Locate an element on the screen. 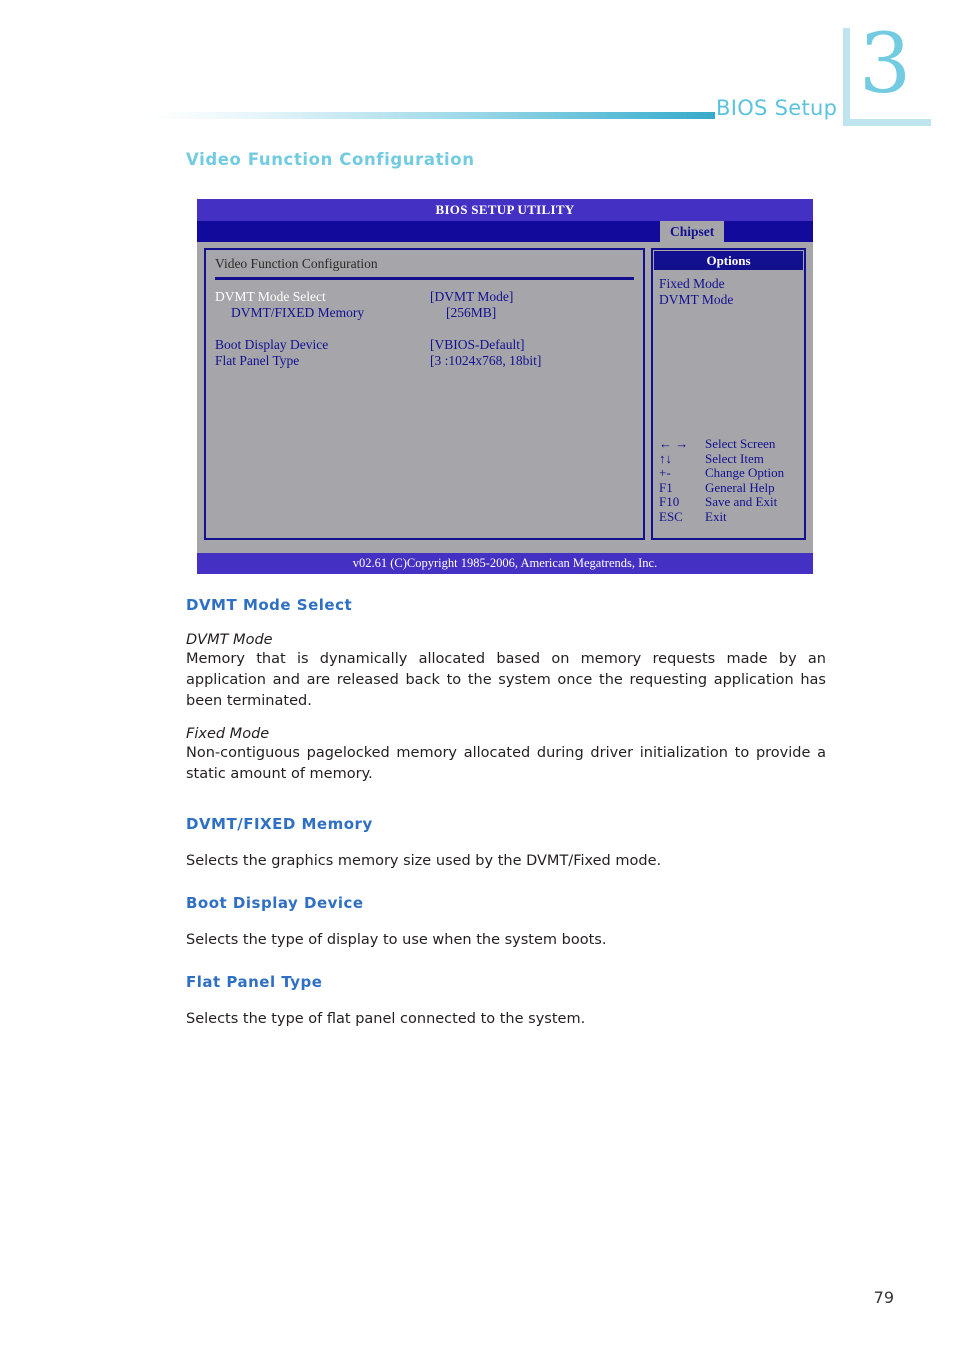  bios-nav-row: ↑↓ Select Item is located at coordinates (721, 458).